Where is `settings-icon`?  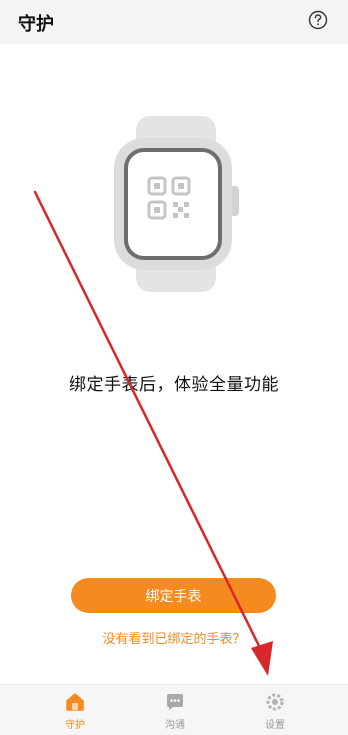
settings-icon is located at coordinates (275, 702).